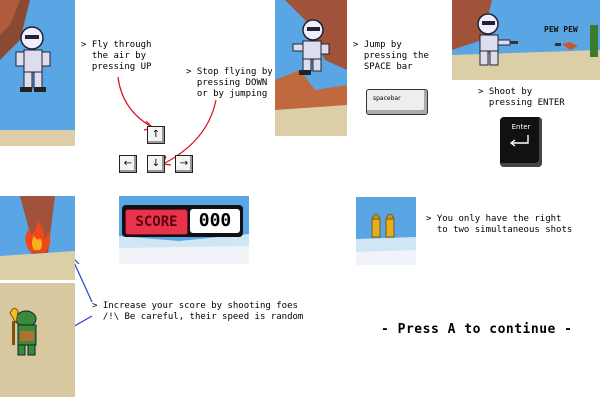 This screenshot has height=404, width=600. Describe the element at coordinates (594, 41) in the screenshot. I see `cactus-foe` at that location.